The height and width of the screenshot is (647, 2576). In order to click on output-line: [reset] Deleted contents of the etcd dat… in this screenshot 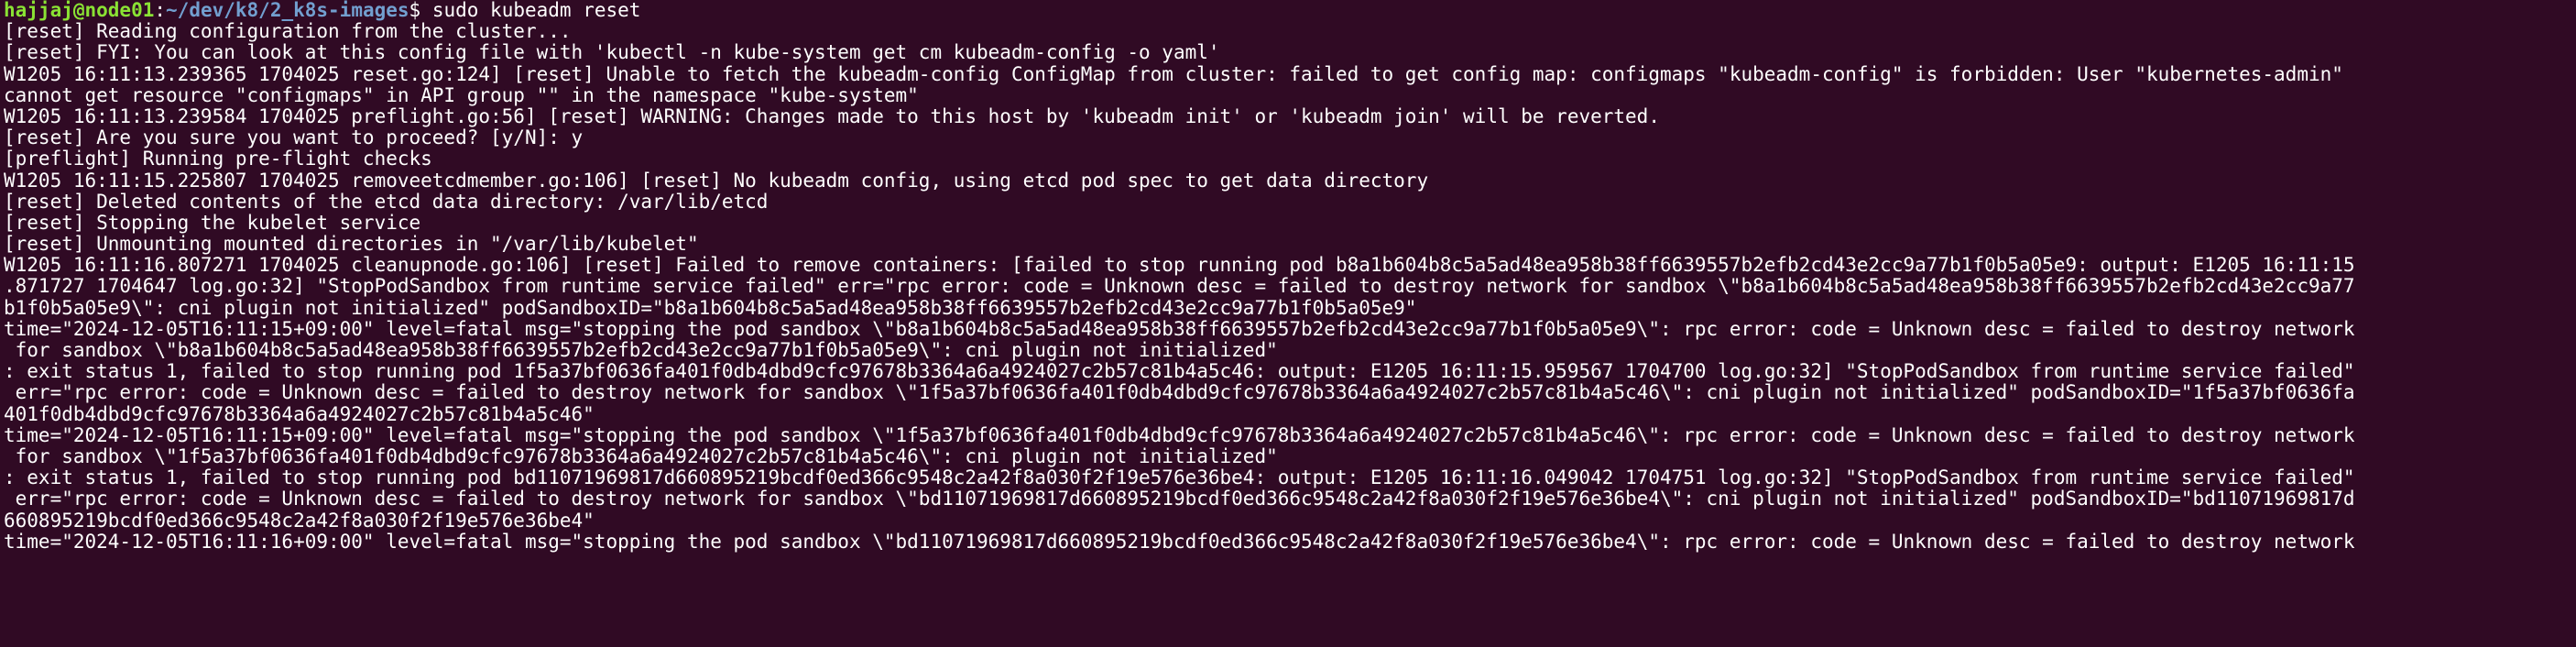, I will do `click(387, 201)`.